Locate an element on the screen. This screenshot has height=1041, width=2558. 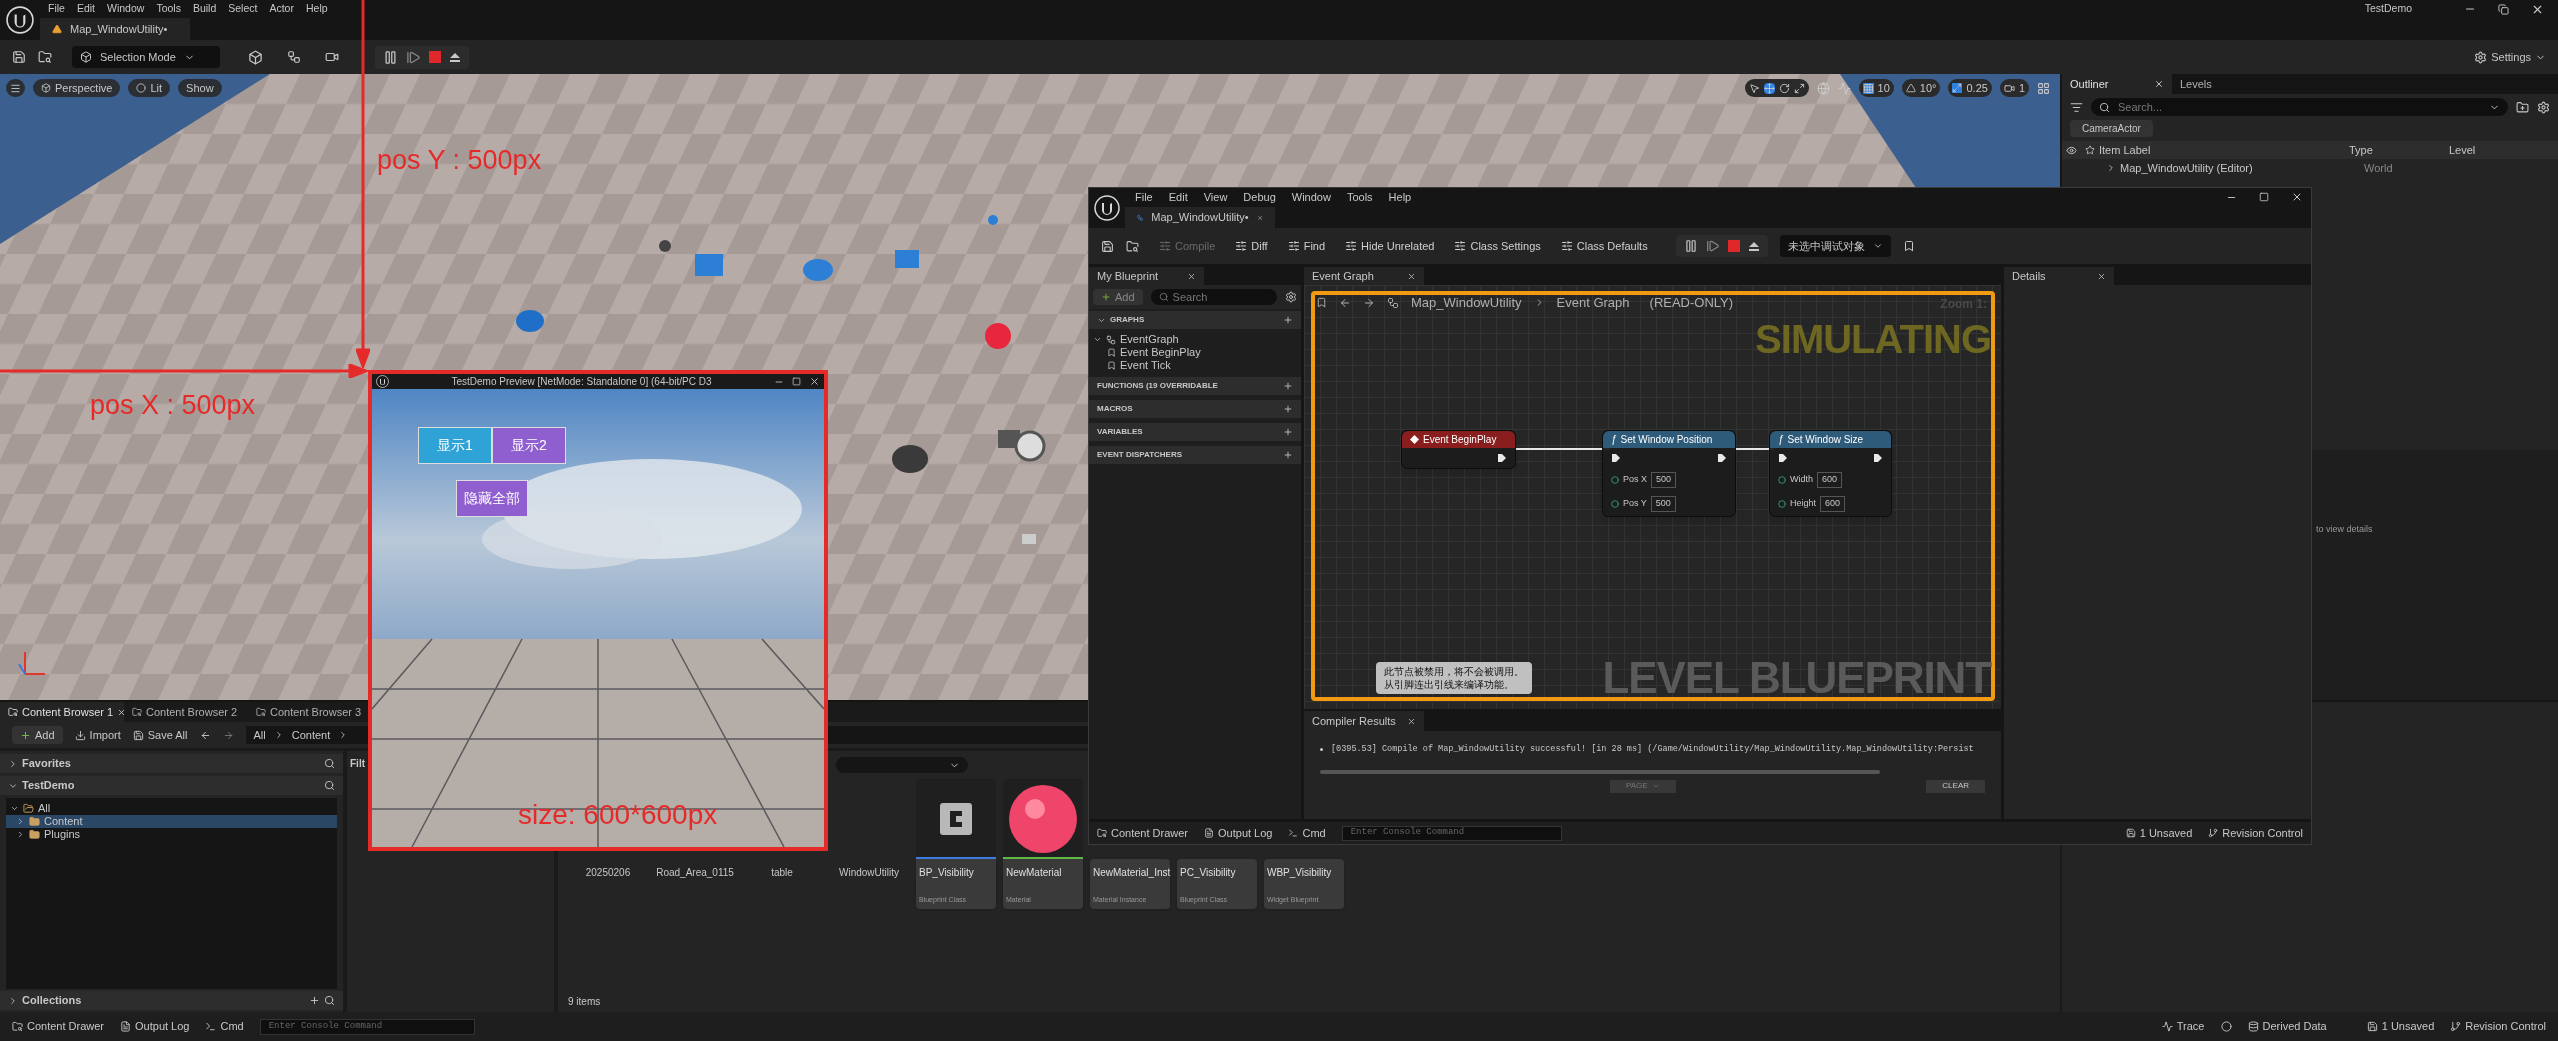
level-tab: Map_WindowUtility• is located at coordinates (115, 29).